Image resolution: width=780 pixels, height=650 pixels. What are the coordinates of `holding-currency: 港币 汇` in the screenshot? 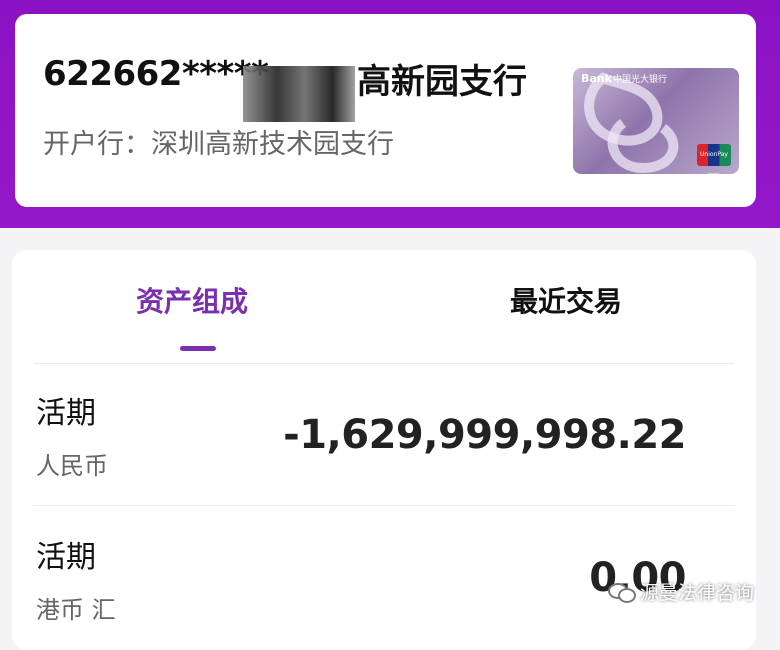 It's located at (76, 610).